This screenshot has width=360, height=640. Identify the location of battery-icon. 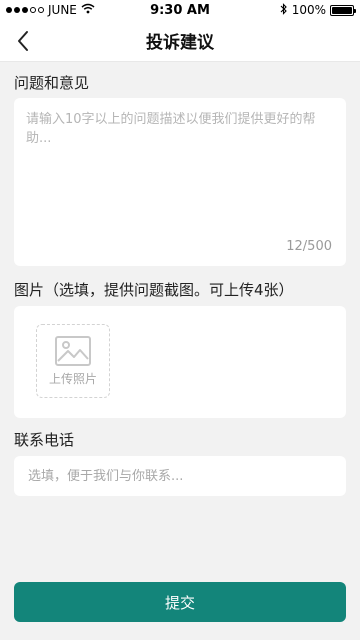
(343, 10).